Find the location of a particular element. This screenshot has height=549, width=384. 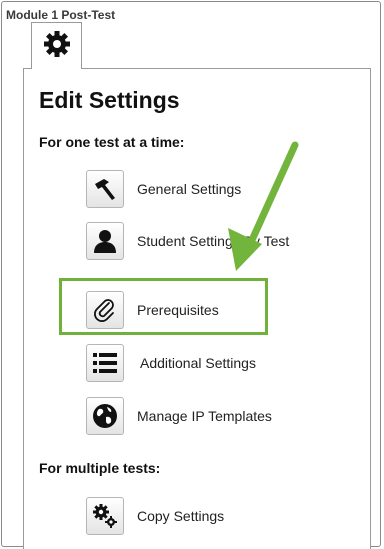

highlight-box is located at coordinates (163, 306).